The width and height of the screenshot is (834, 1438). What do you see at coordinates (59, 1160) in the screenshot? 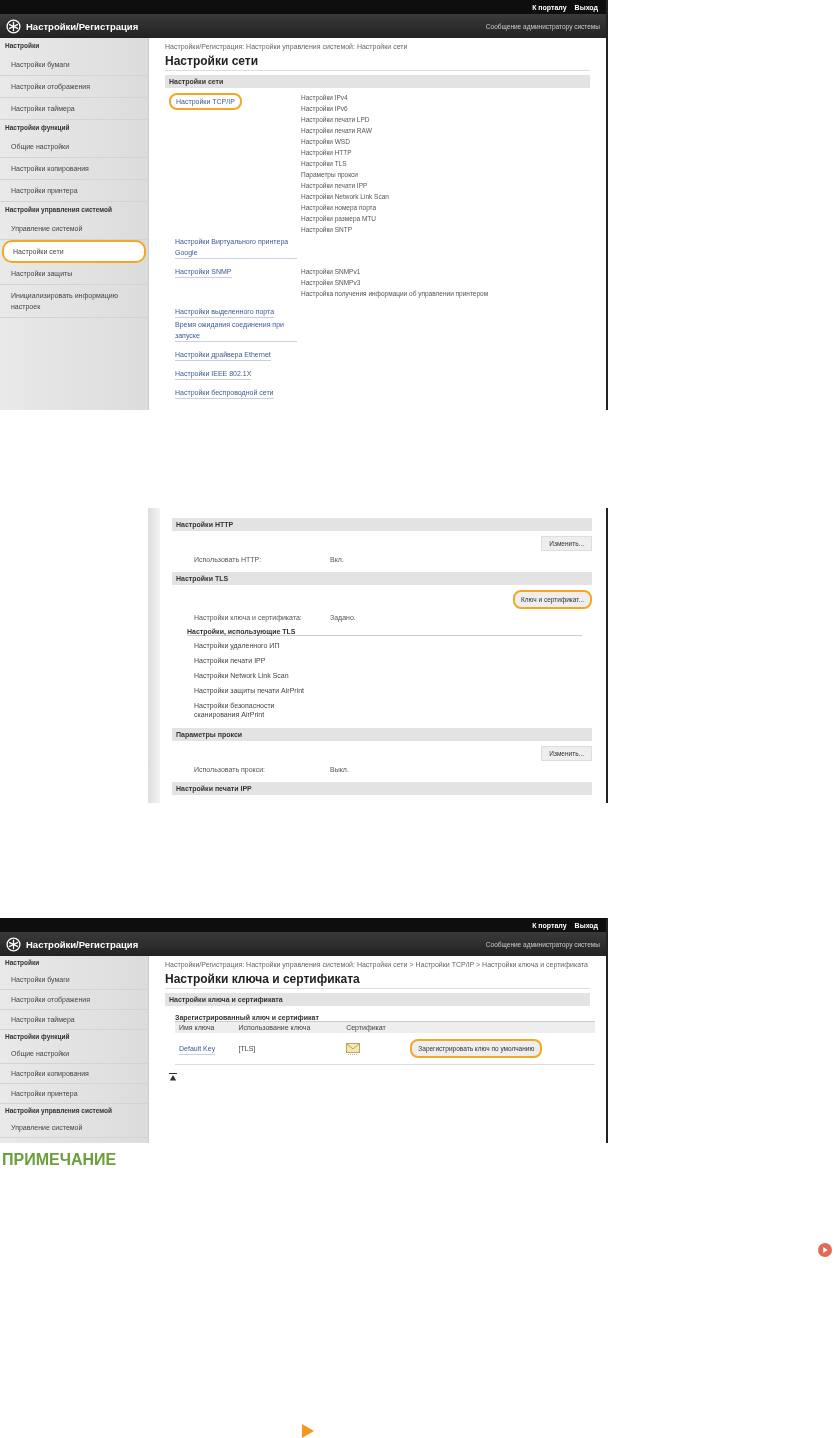
I see `note-heading: ПРИМЕЧАНИЕ` at bounding box center [59, 1160].